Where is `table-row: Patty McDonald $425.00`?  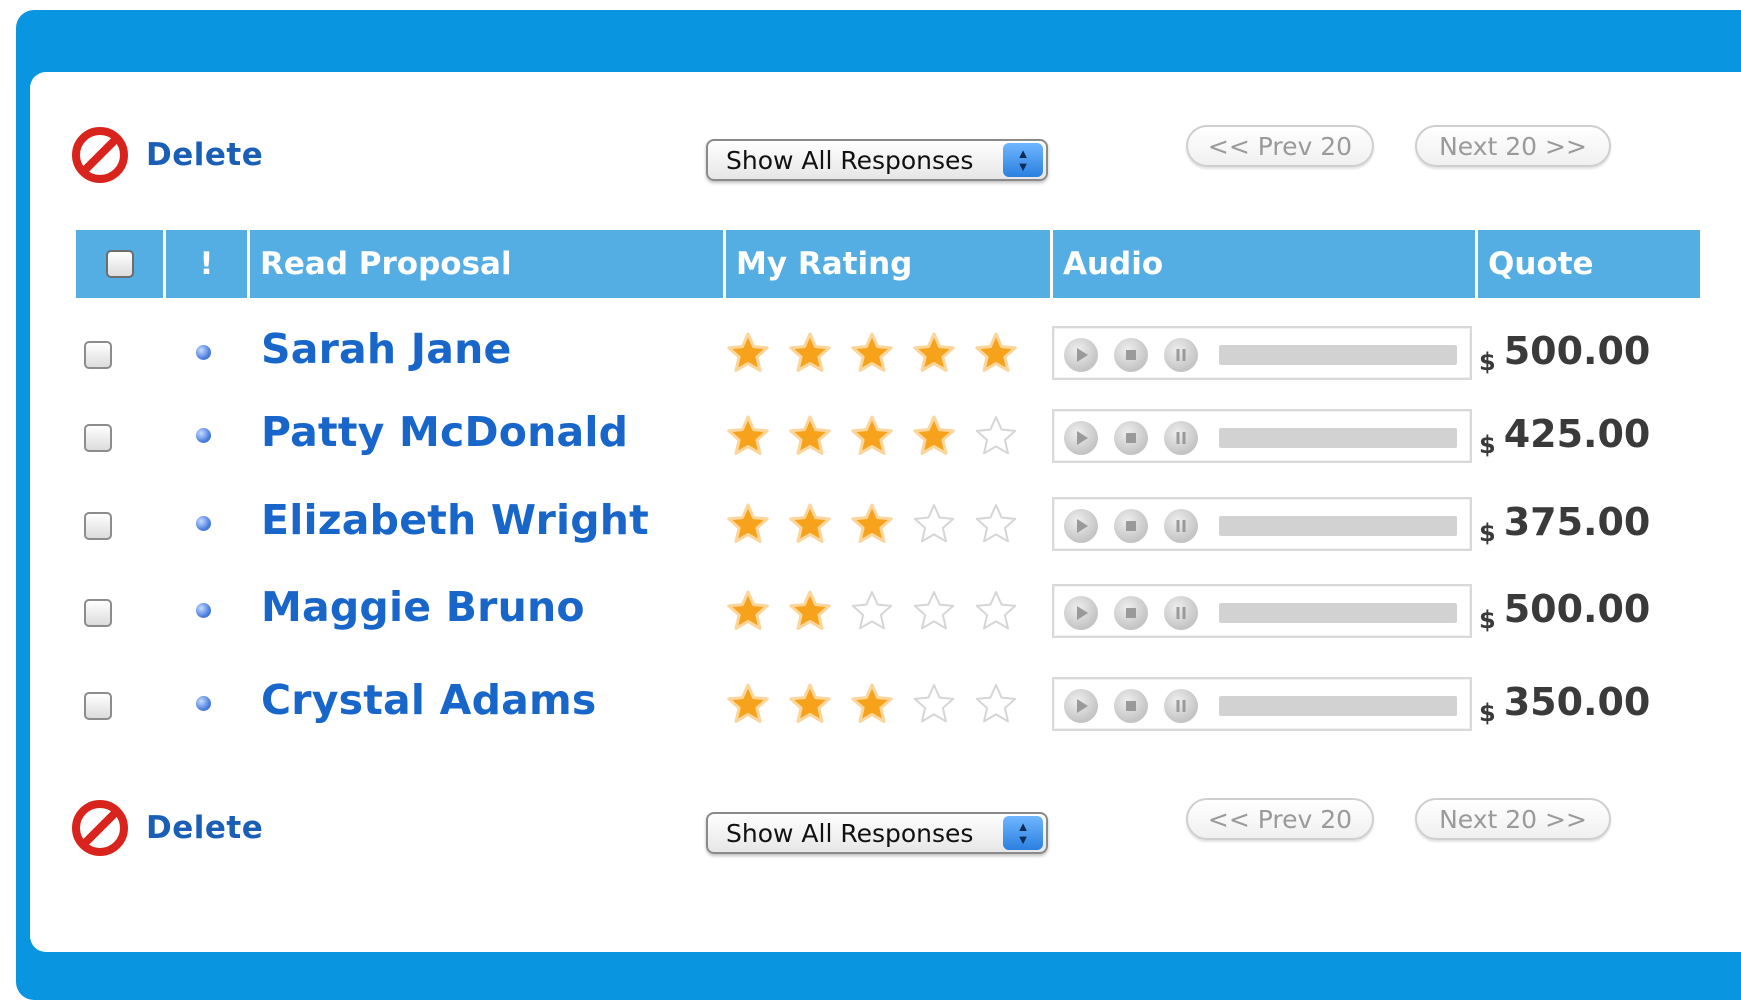 table-row: Patty McDonald $425.00 is located at coordinates (888, 435).